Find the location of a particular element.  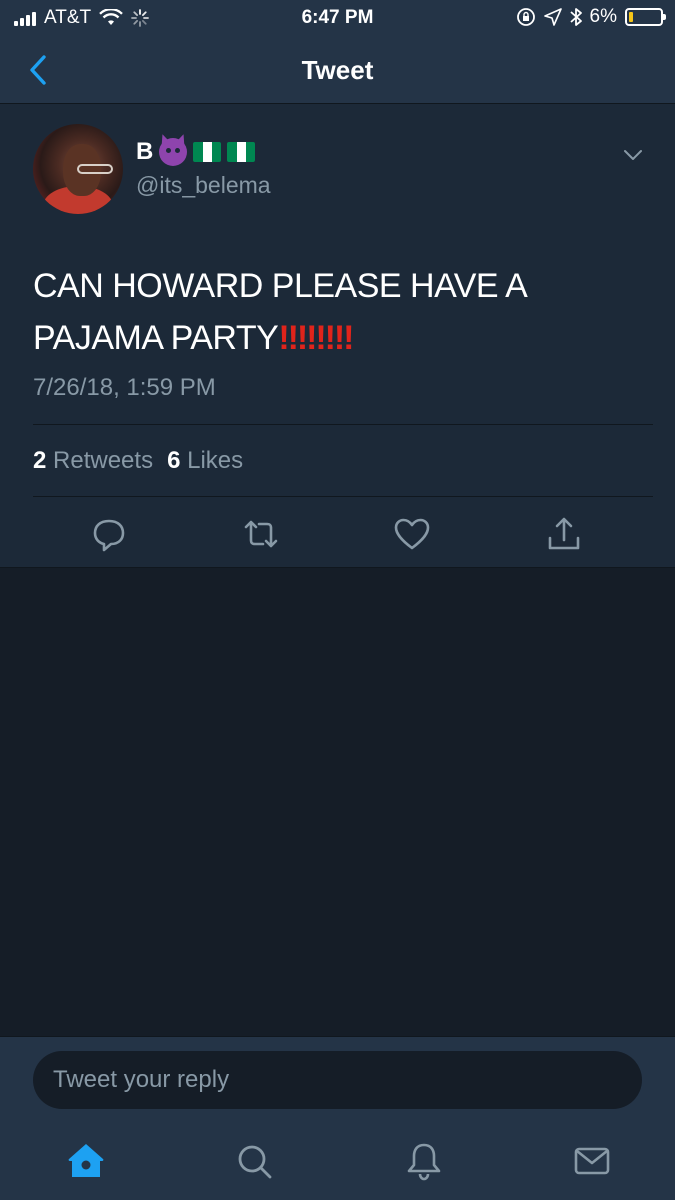

comment-icon is located at coordinates (109, 534).